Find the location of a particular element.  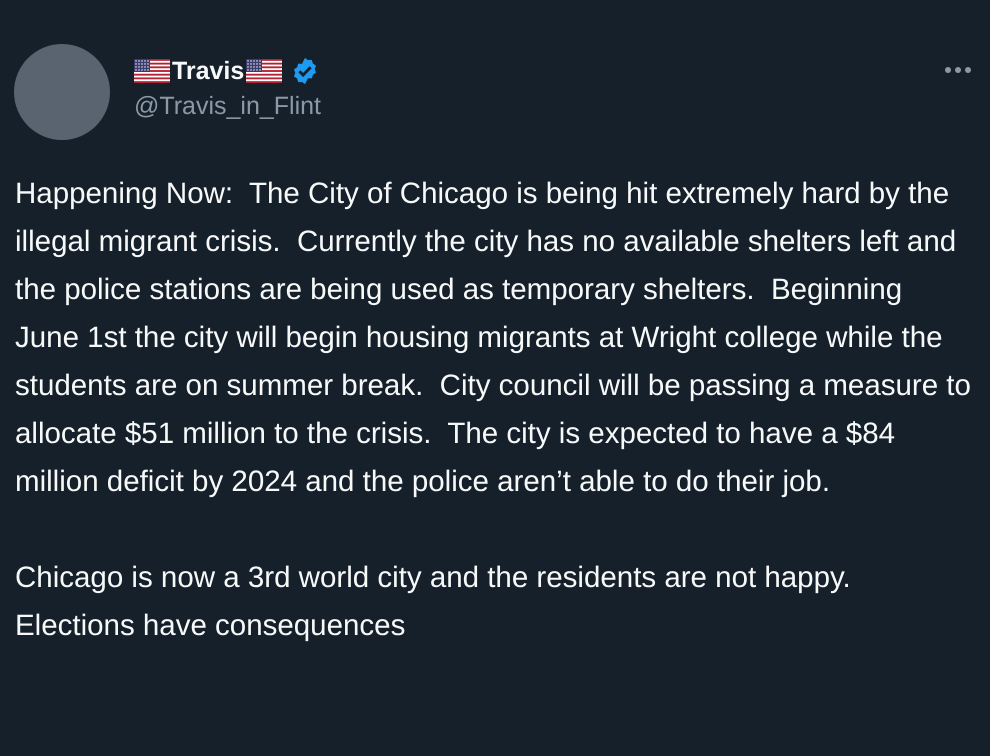

user-handle: @Travis_in_Flint is located at coordinates (539, 106).